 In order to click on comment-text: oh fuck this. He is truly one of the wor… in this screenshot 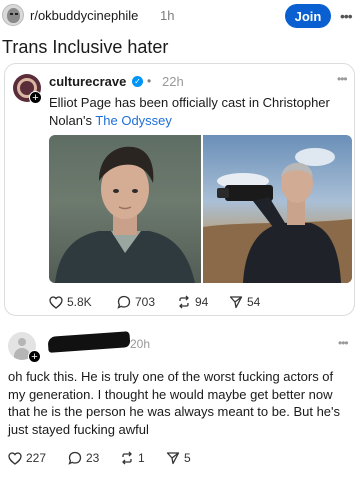, I will do `click(174, 403)`.